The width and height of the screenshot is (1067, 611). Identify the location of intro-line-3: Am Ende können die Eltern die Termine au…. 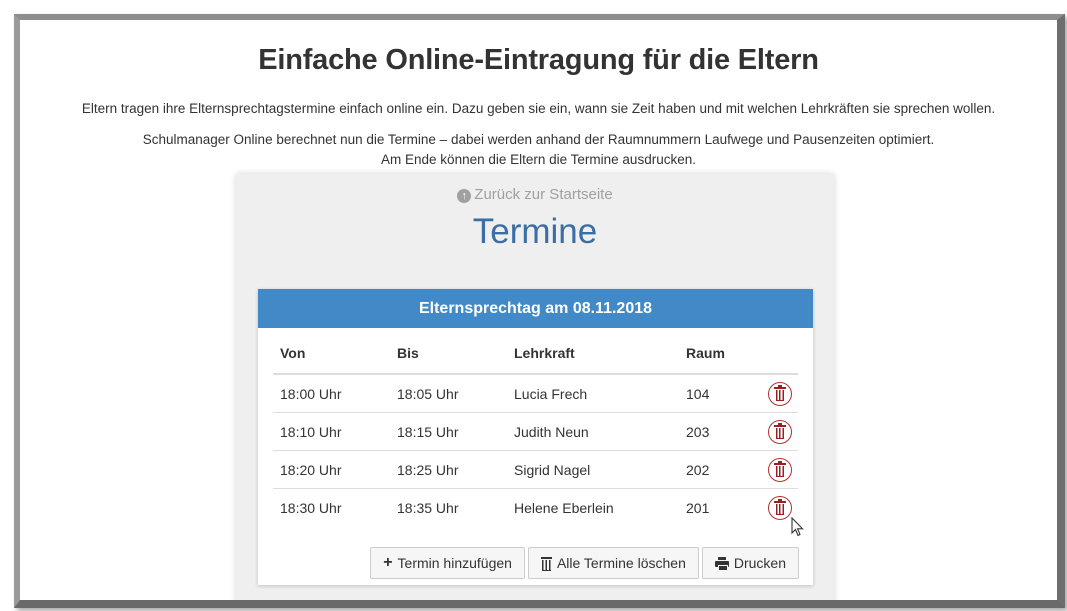
(538, 159).